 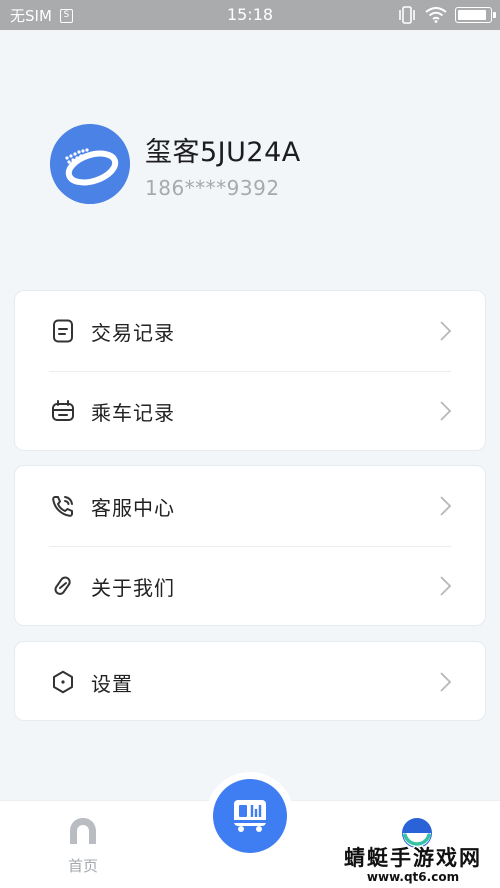 I want to click on phone-number: 186****9392, so click(x=212, y=188).